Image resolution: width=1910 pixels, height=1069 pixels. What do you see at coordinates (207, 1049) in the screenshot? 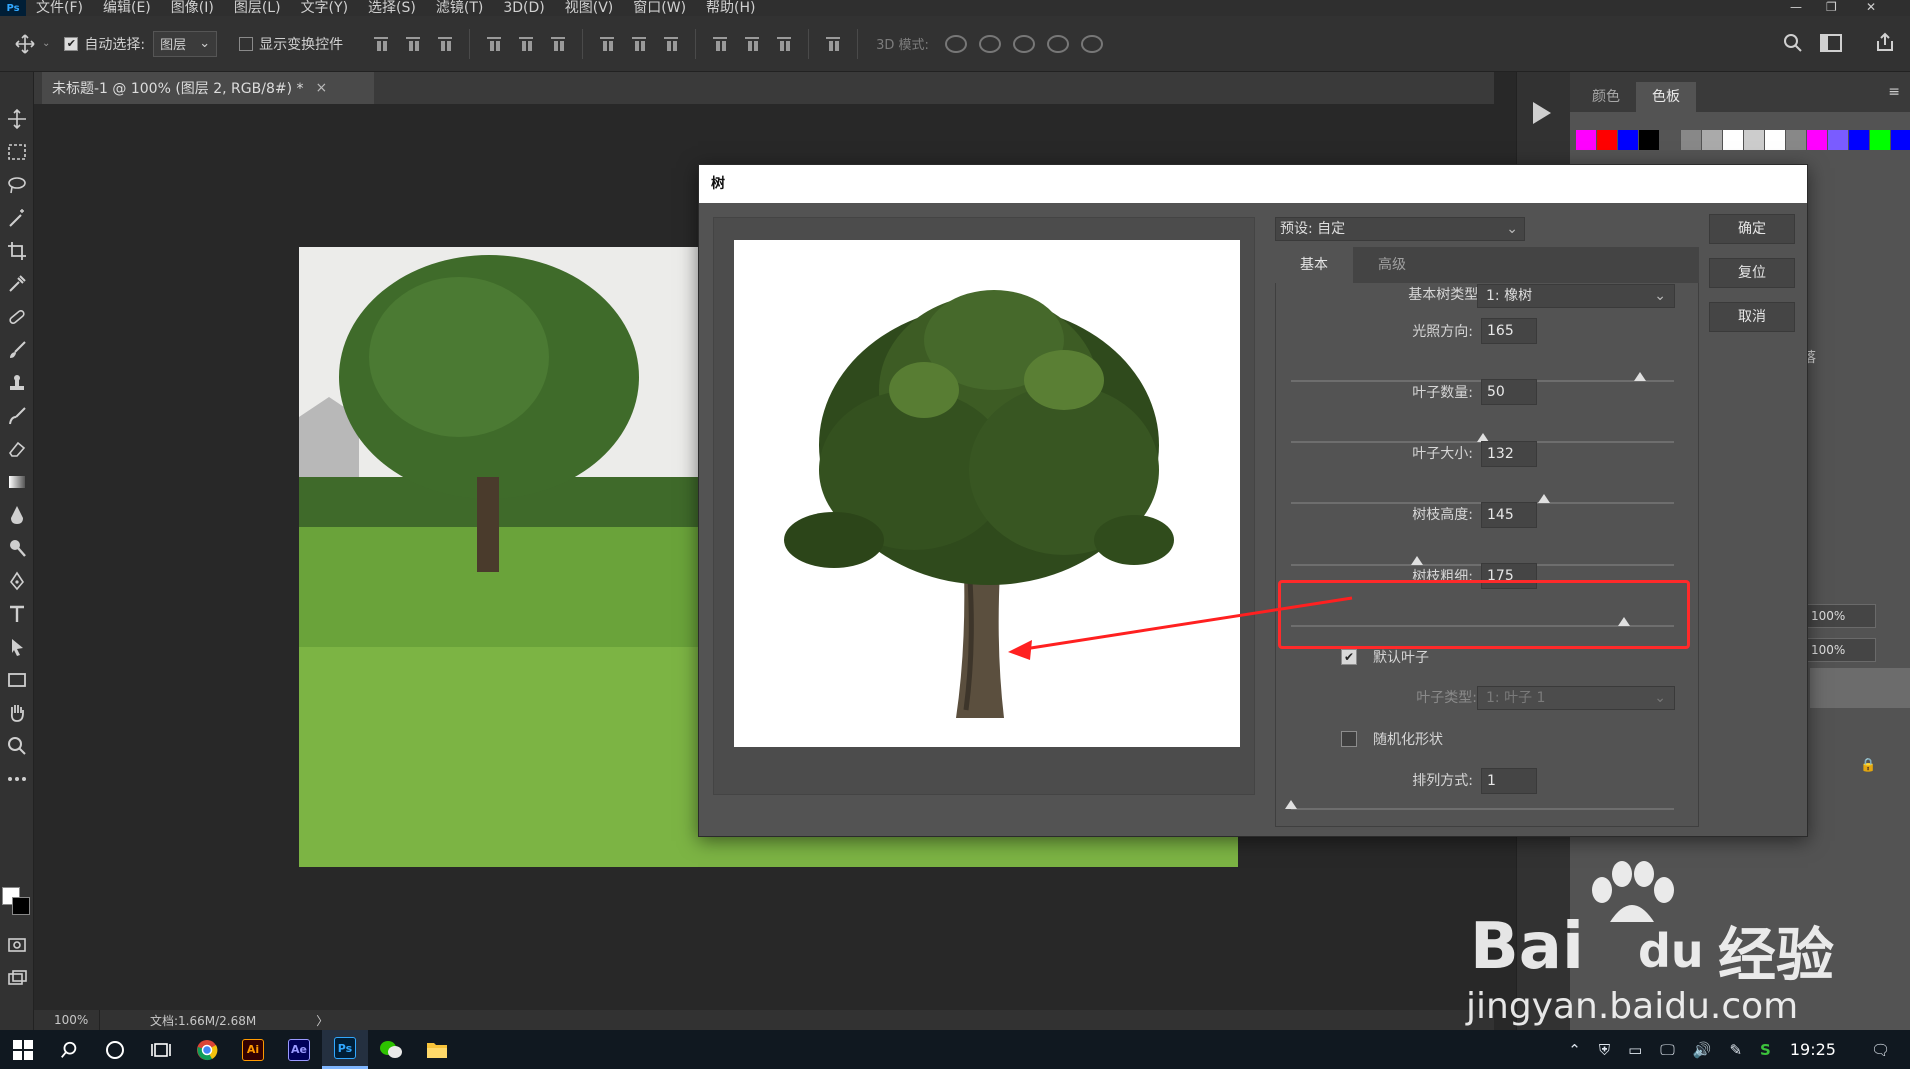
I see `chrome-icon` at bounding box center [207, 1049].